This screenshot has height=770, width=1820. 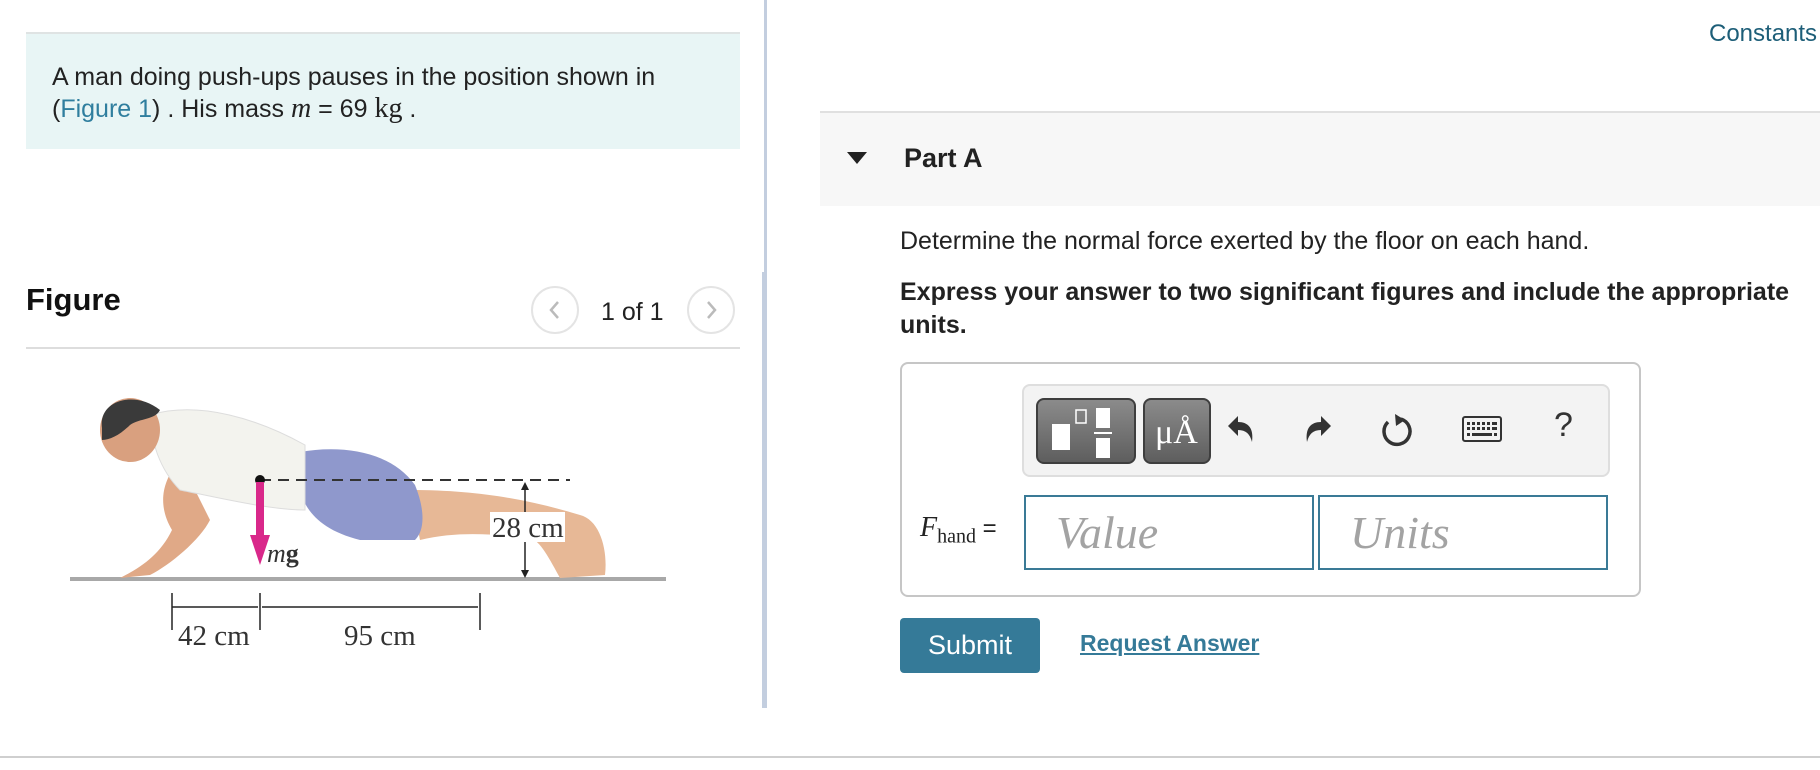 What do you see at coordinates (214, 636) in the screenshot?
I see `hand-distance-label: 42 cm` at bounding box center [214, 636].